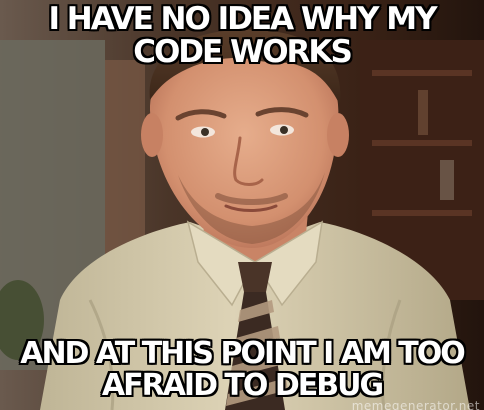  Describe the element at coordinates (415, 404) in the screenshot. I see `watermark: memegenerator.net` at that location.